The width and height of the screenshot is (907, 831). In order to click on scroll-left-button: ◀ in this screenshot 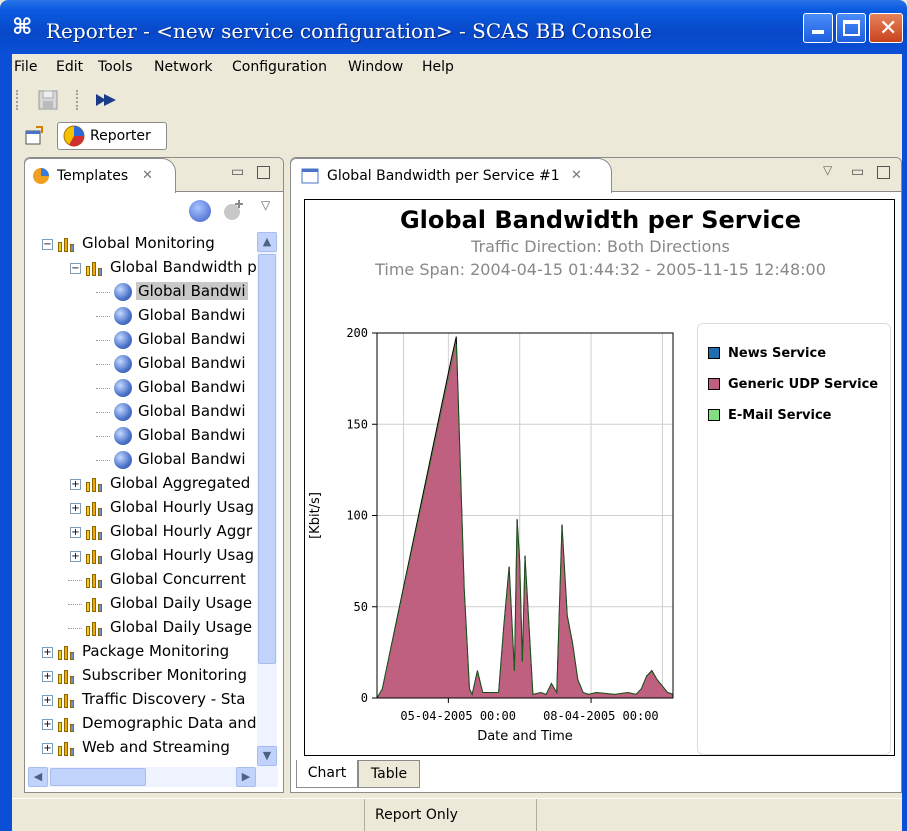, I will do `click(38, 777)`.